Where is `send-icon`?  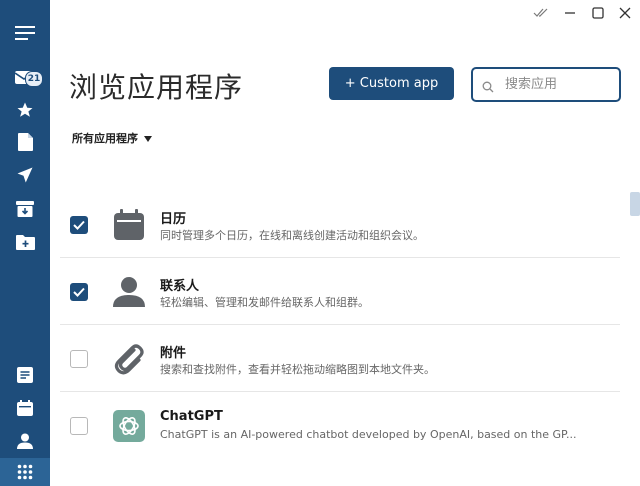 send-icon is located at coordinates (25, 175).